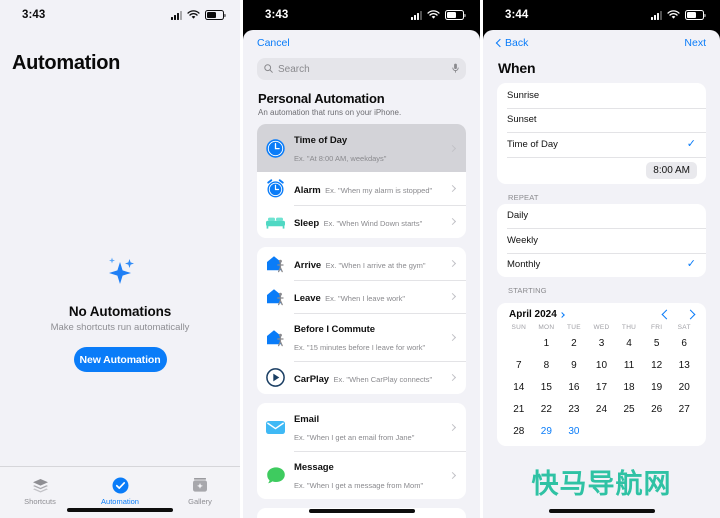 The width and height of the screenshot is (720, 518). Describe the element at coordinates (666, 314) in the screenshot. I see `chevron-left-icon` at that location.